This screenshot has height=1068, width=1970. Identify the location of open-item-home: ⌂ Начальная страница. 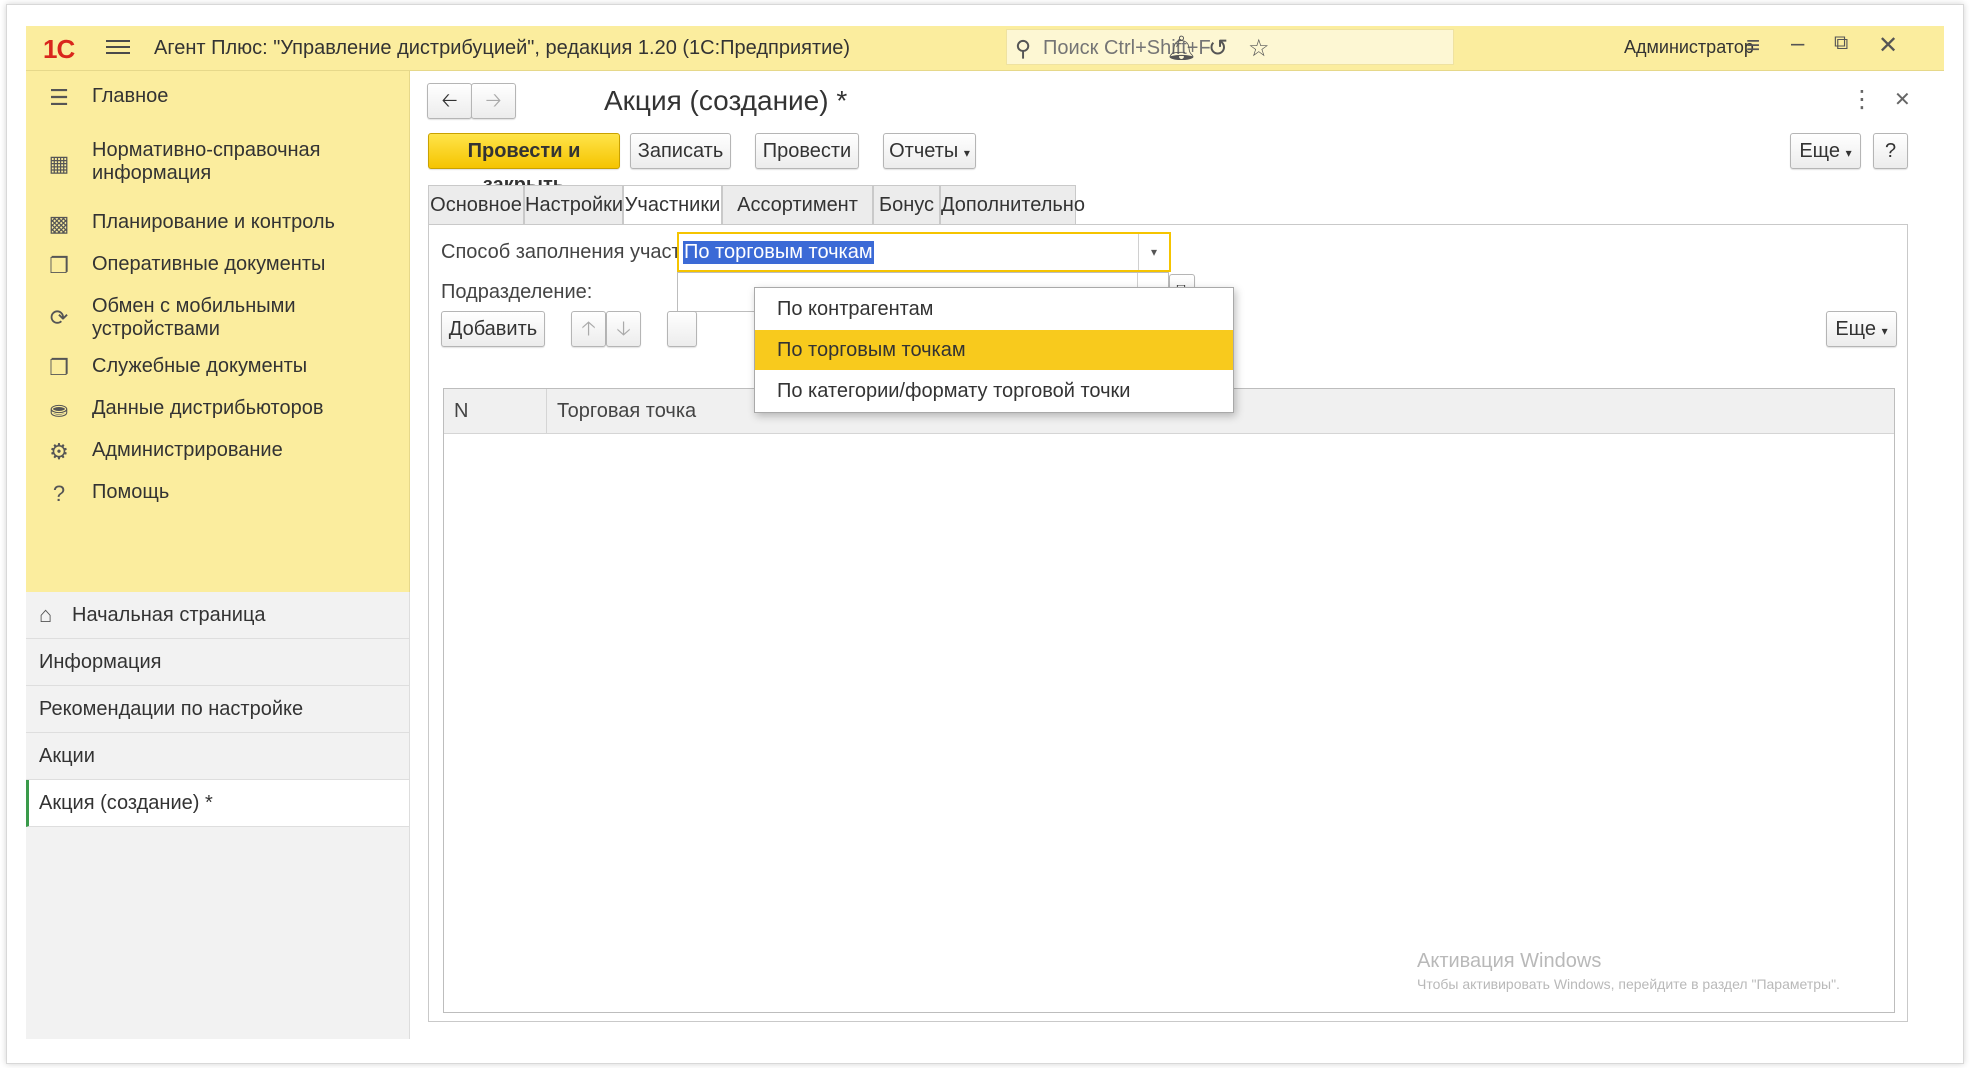
(217, 615).